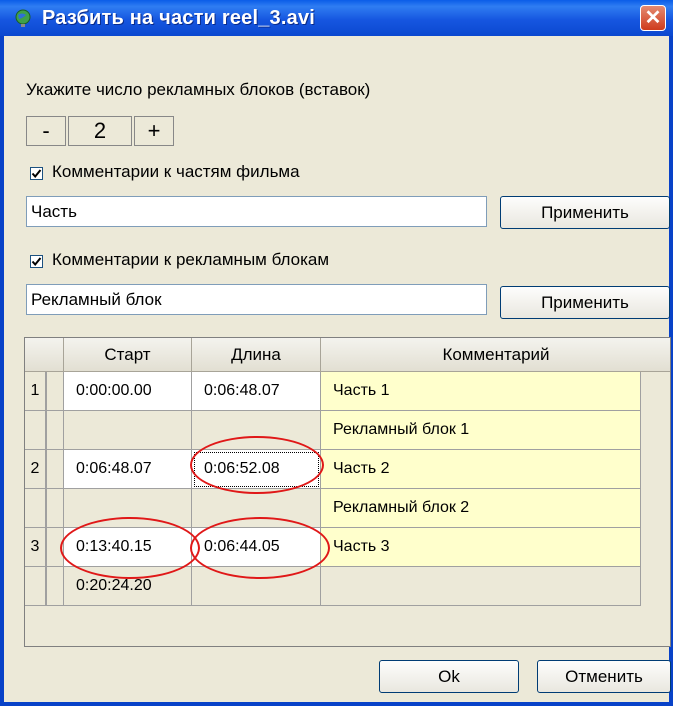 The width and height of the screenshot is (673, 706). Describe the element at coordinates (585, 212) in the screenshot. I see `apply-parts-button: Применить` at that location.